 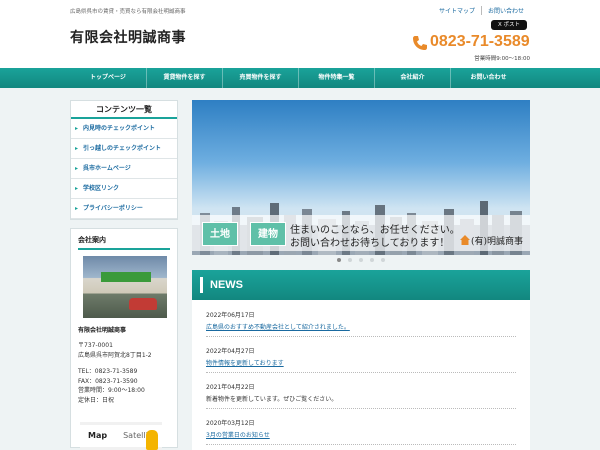 What do you see at coordinates (152, 440) in the screenshot?
I see `street-view-pegman-icon` at bounding box center [152, 440].